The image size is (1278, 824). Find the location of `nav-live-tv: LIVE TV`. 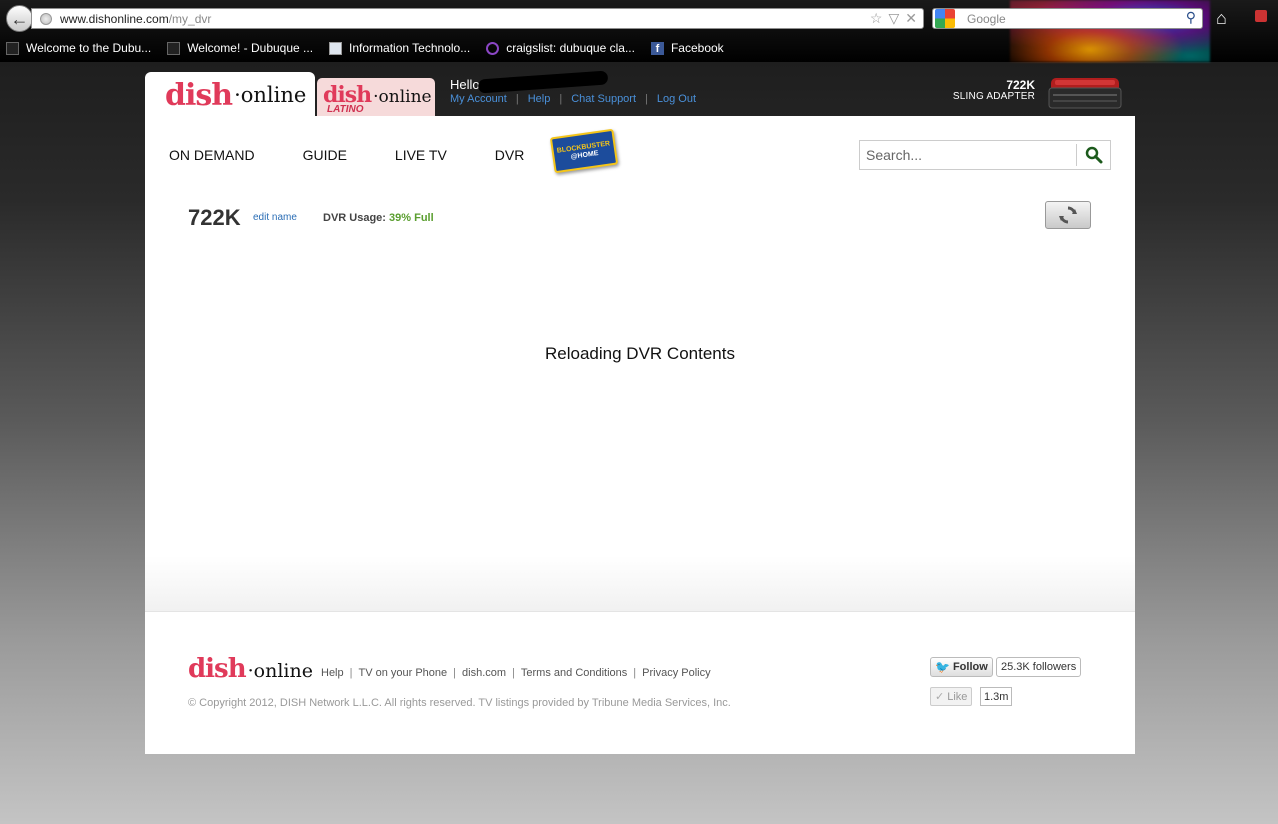

nav-live-tv: LIVE TV is located at coordinates (421, 155).